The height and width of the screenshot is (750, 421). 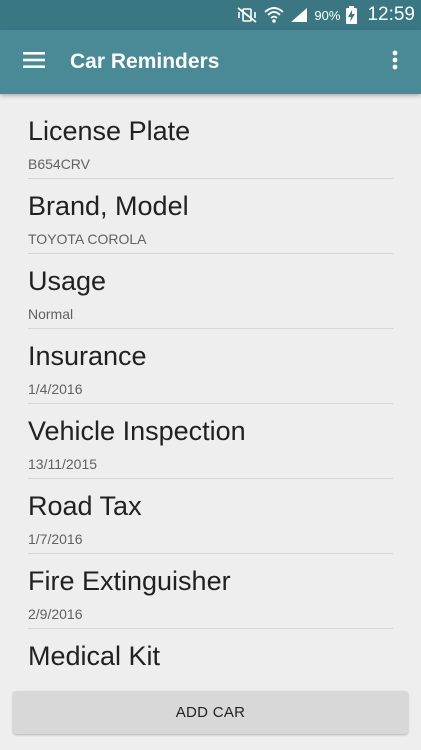 I want to click on item-title: Brand, Model, so click(x=108, y=206).